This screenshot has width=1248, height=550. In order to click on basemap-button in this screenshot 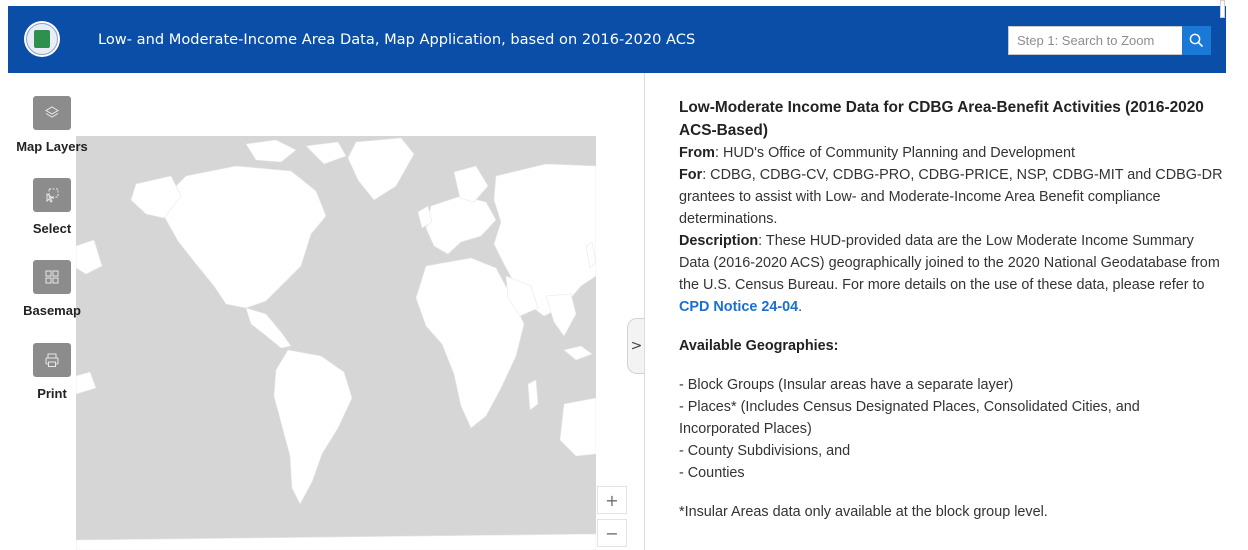, I will do `click(52, 277)`.